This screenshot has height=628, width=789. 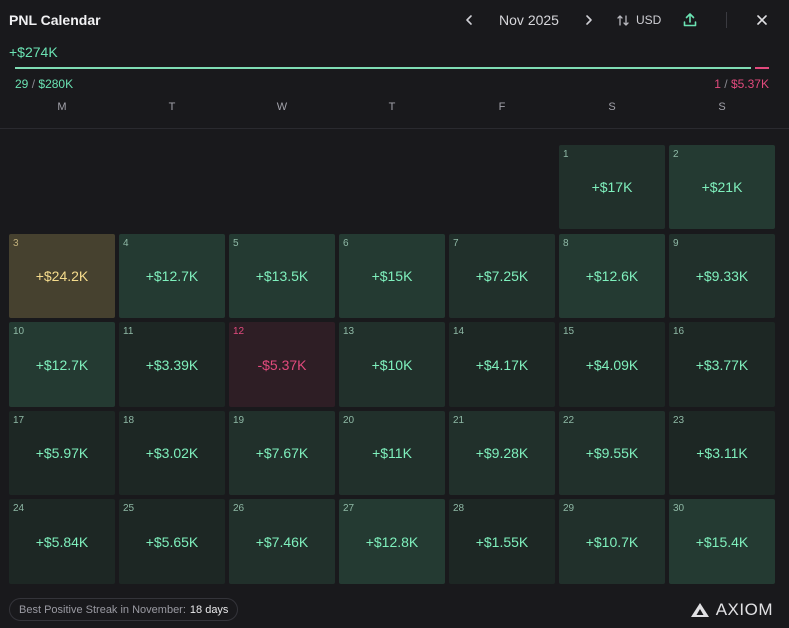 I want to click on day-number: 9, so click(x=676, y=243).